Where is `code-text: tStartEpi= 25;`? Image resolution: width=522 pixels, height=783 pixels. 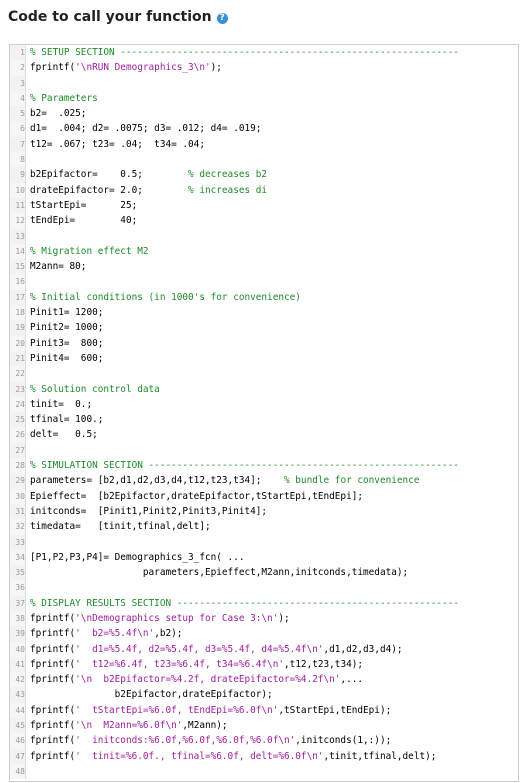
code-text: tStartEpi= 25; is located at coordinates (84, 205).